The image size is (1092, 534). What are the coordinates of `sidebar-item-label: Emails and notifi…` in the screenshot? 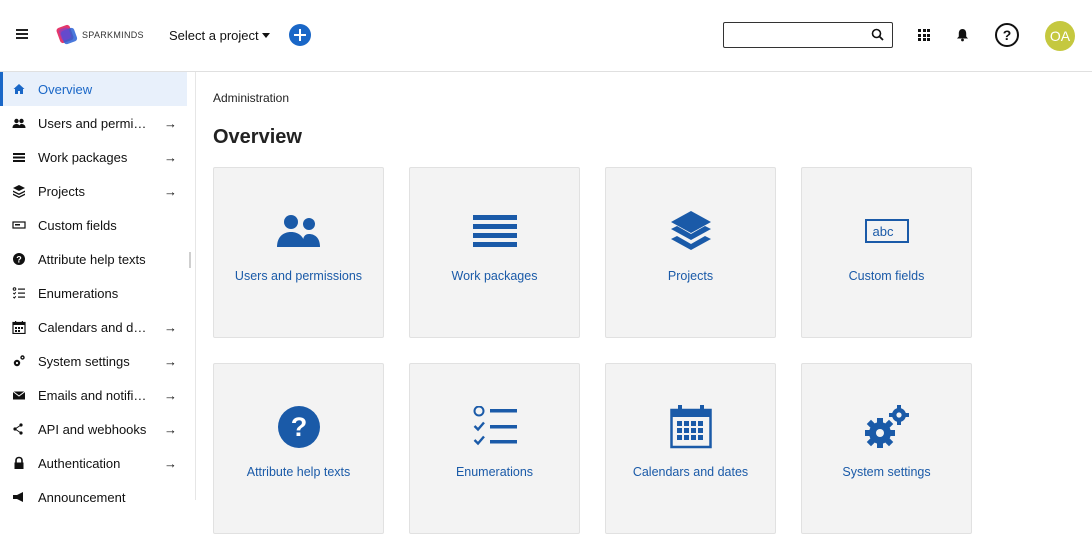 It's located at (92, 395).